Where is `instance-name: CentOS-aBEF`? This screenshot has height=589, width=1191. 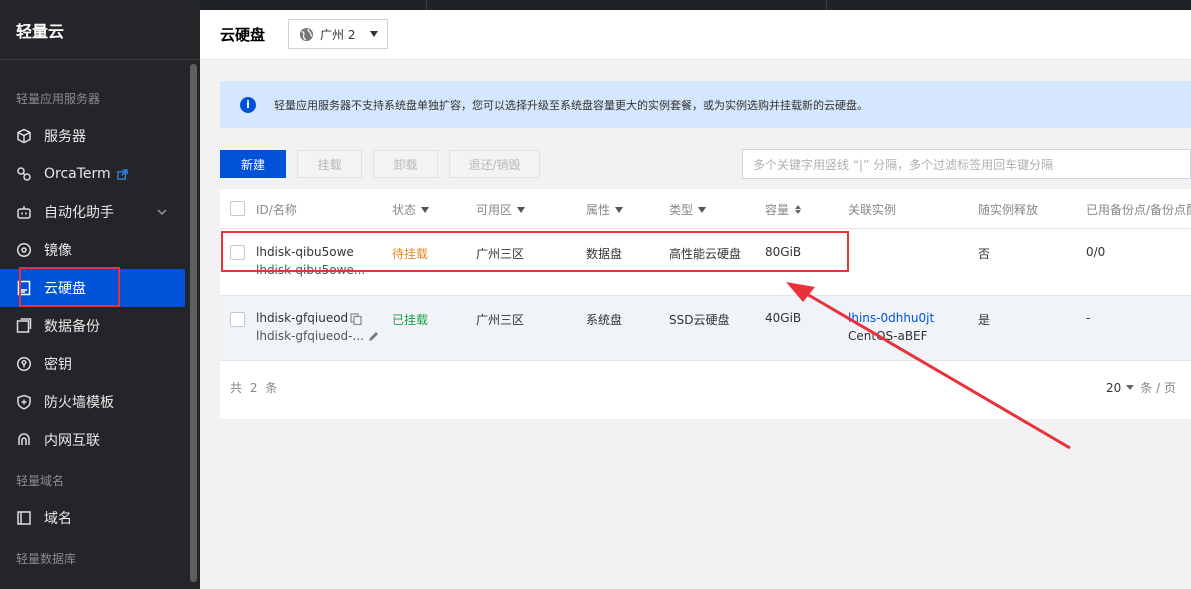 instance-name: CentOS-aBEF is located at coordinates (888, 336).